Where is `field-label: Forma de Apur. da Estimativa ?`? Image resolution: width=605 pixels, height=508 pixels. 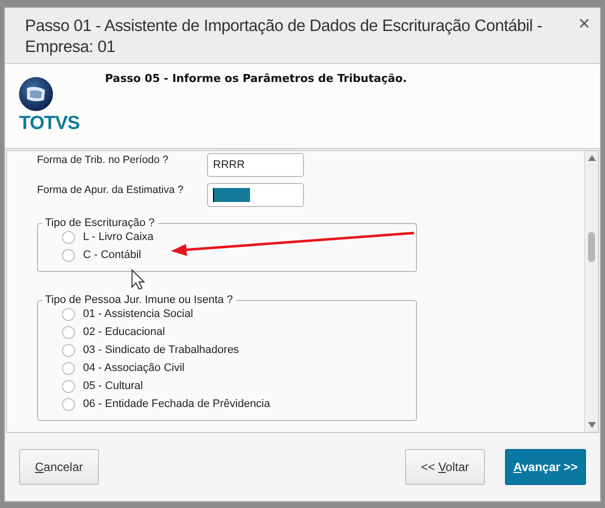
field-label: Forma de Apur. da Estimativa ? is located at coordinates (110, 190).